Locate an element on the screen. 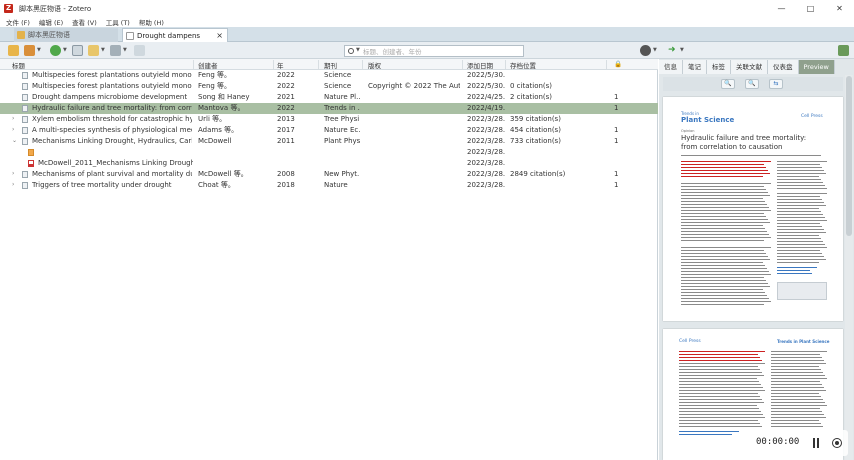 This screenshot has height=460, width=854. advanced-search-icon is located at coordinates (139, 50).